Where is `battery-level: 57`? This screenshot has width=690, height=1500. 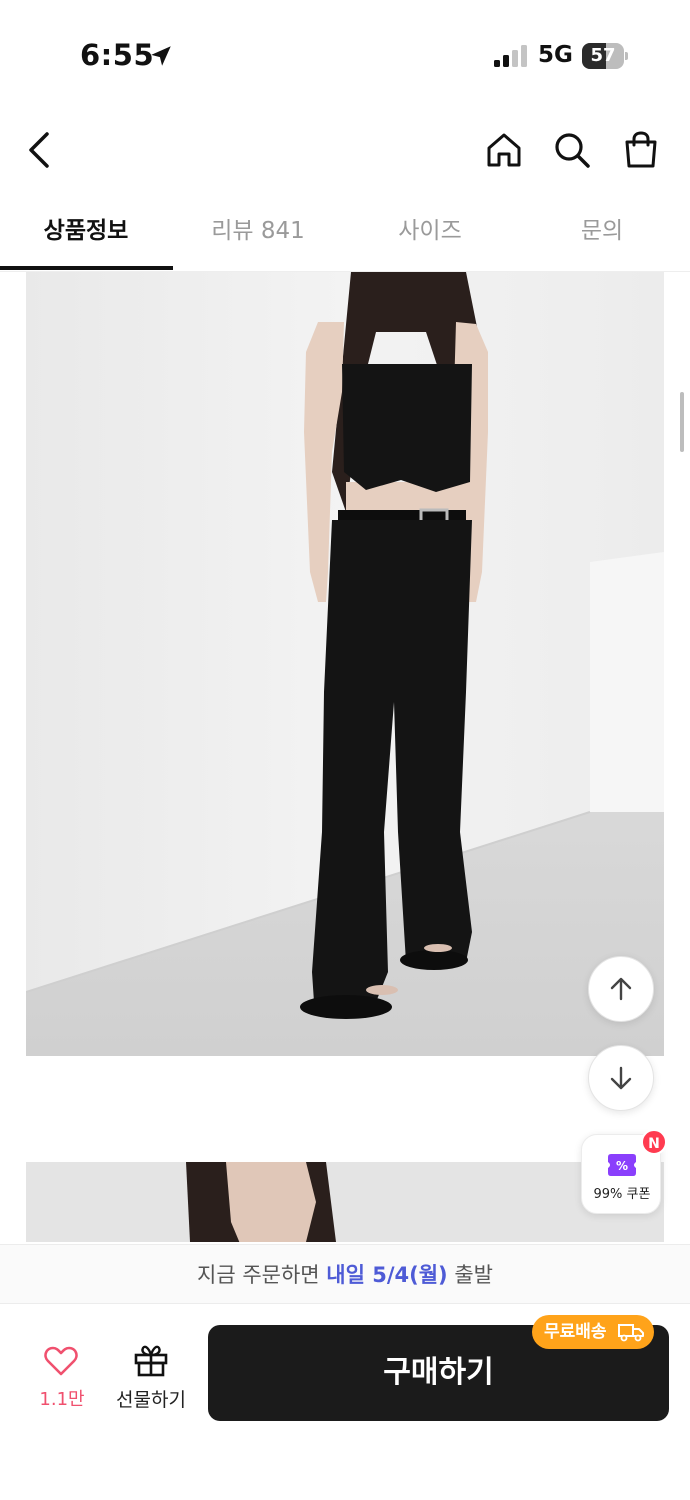
battery-level: 57 is located at coordinates (603, 55).